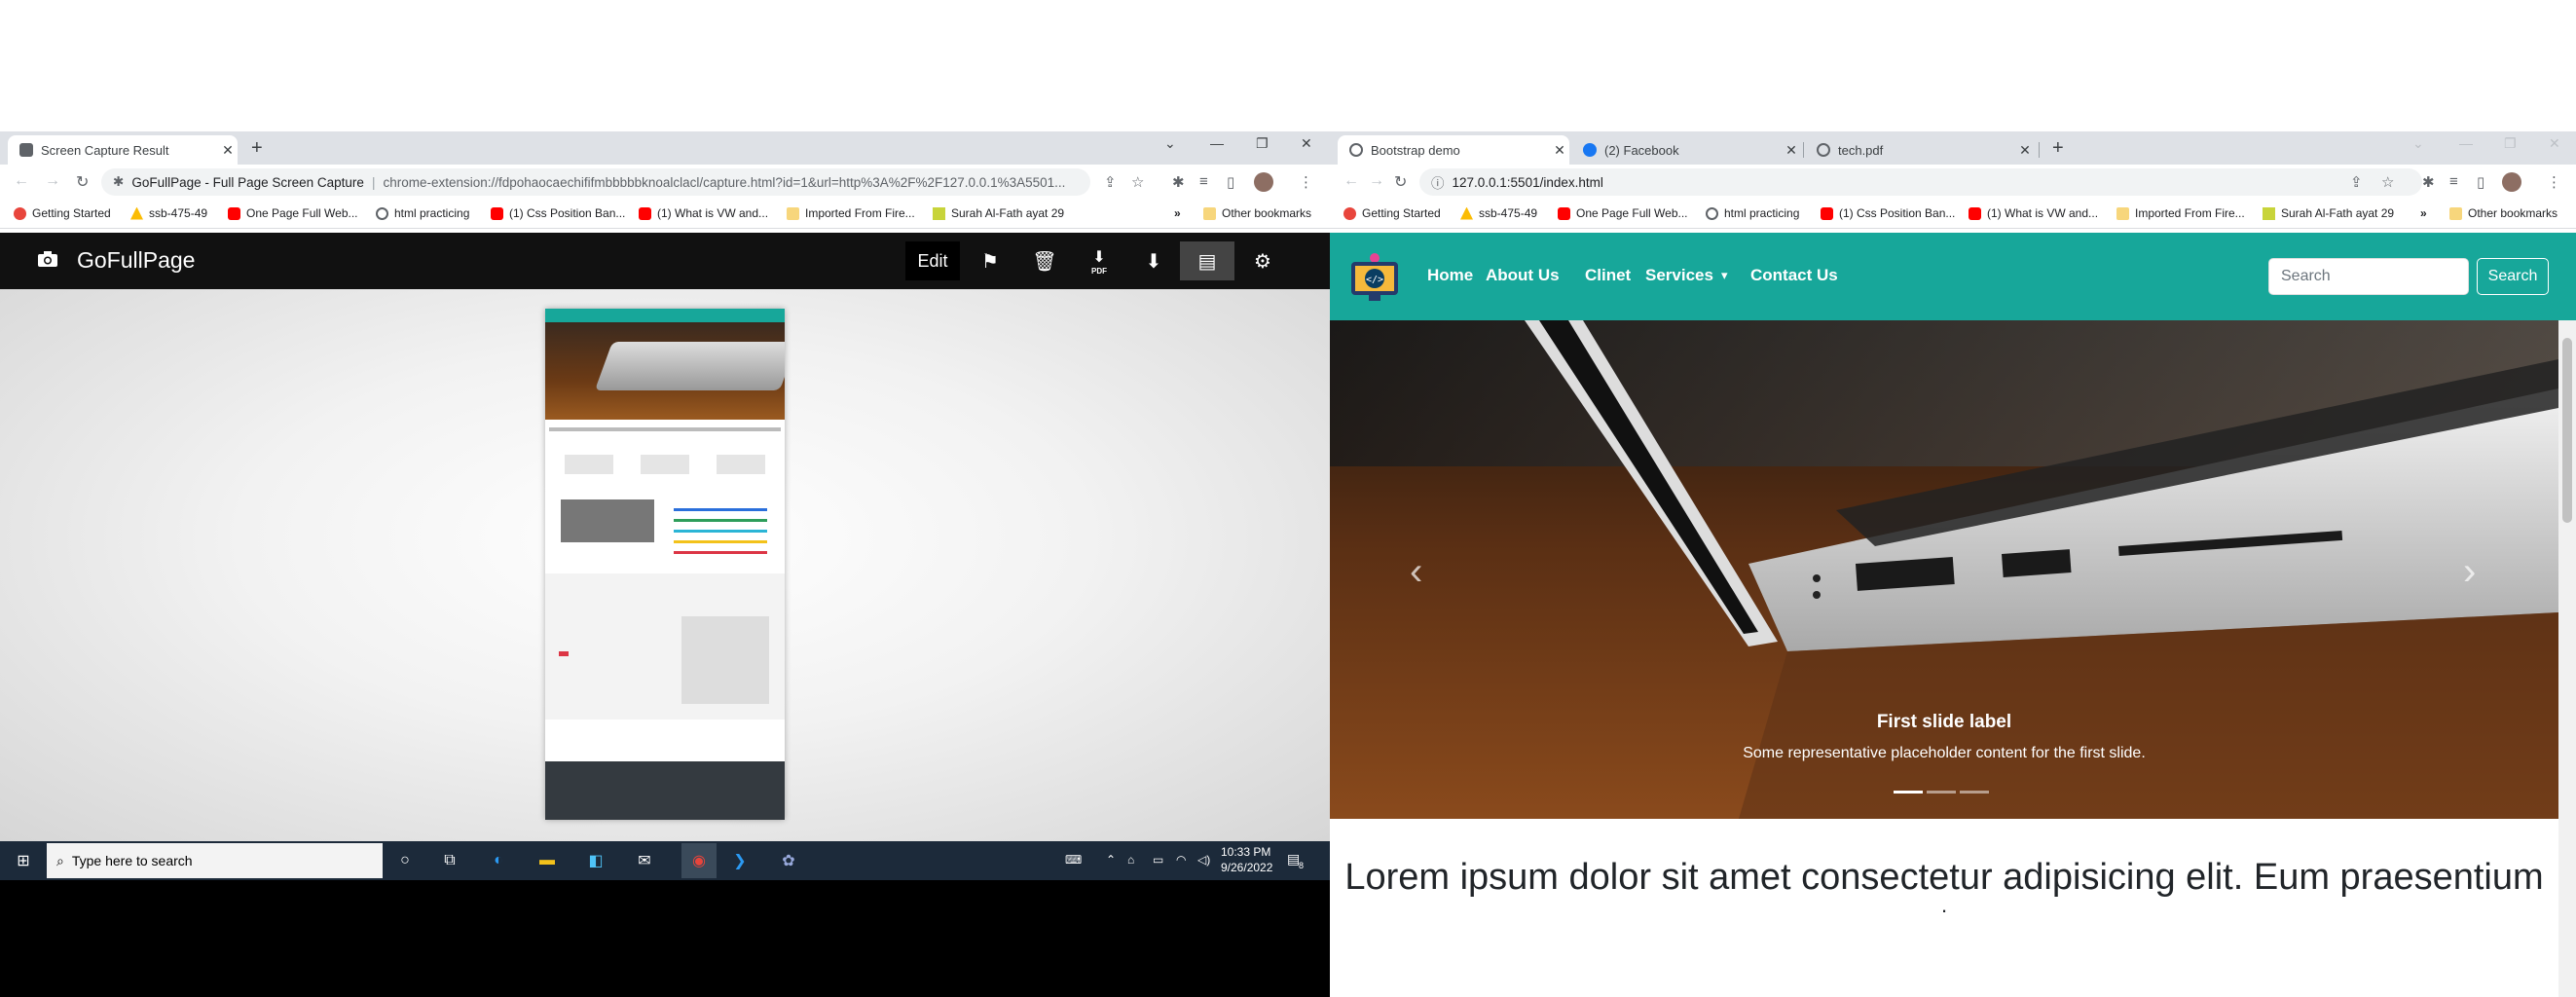  I want to click on flag-icon: ⚑, so click(990, 261).